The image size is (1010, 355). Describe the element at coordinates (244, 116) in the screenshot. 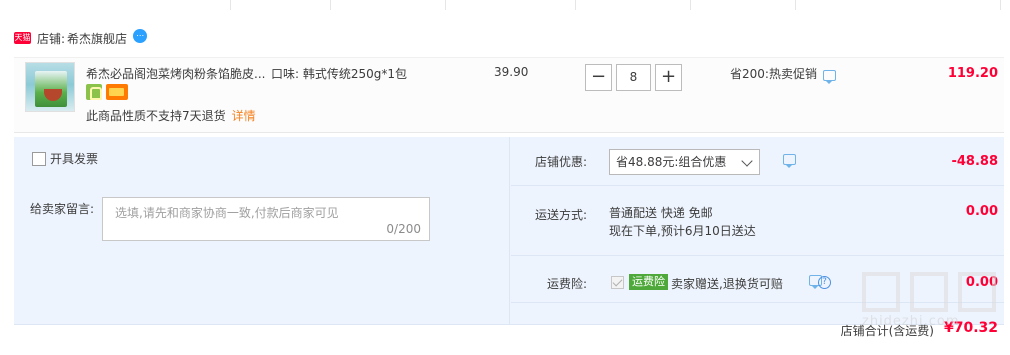

I see `detail-link: 详情` at that location.